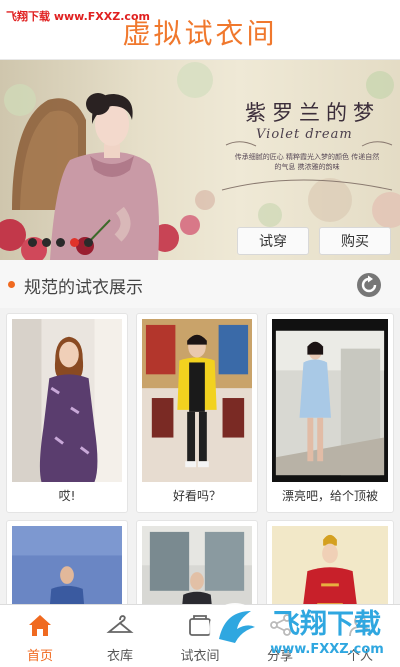 This screenshot has width=400, height=667. I want to click on section-header: 规范的试衣展示, so click(200, 284).